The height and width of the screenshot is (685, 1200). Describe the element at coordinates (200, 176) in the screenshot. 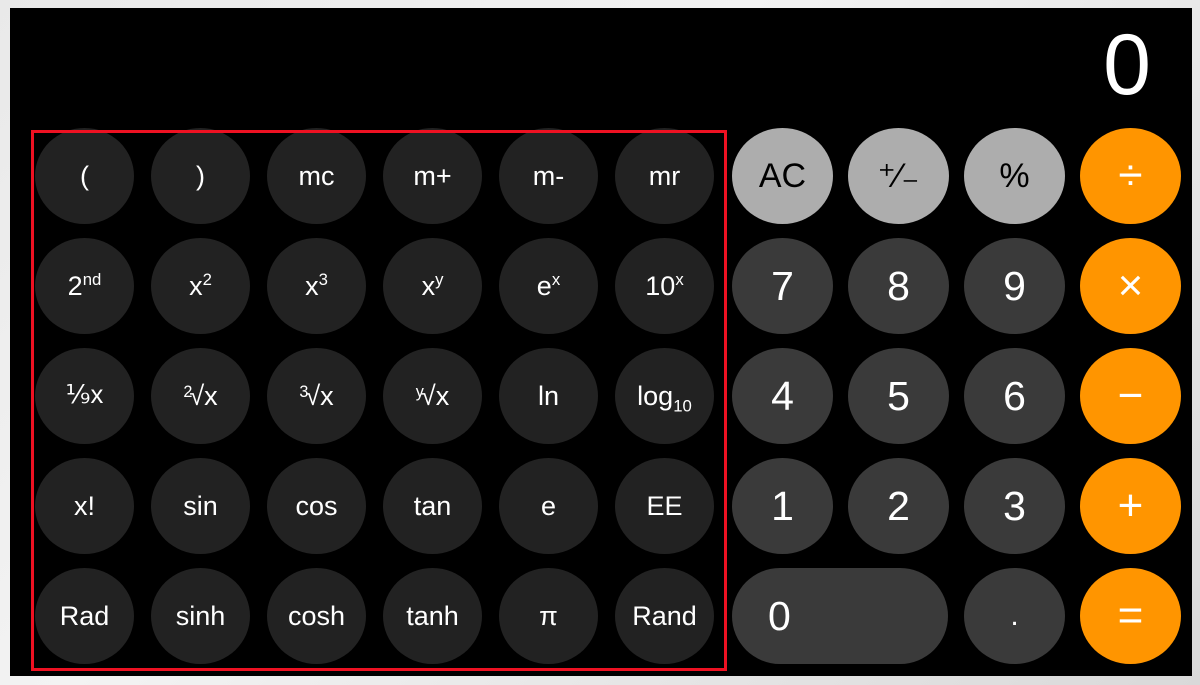

I see `key-close-paren: )` at that location.